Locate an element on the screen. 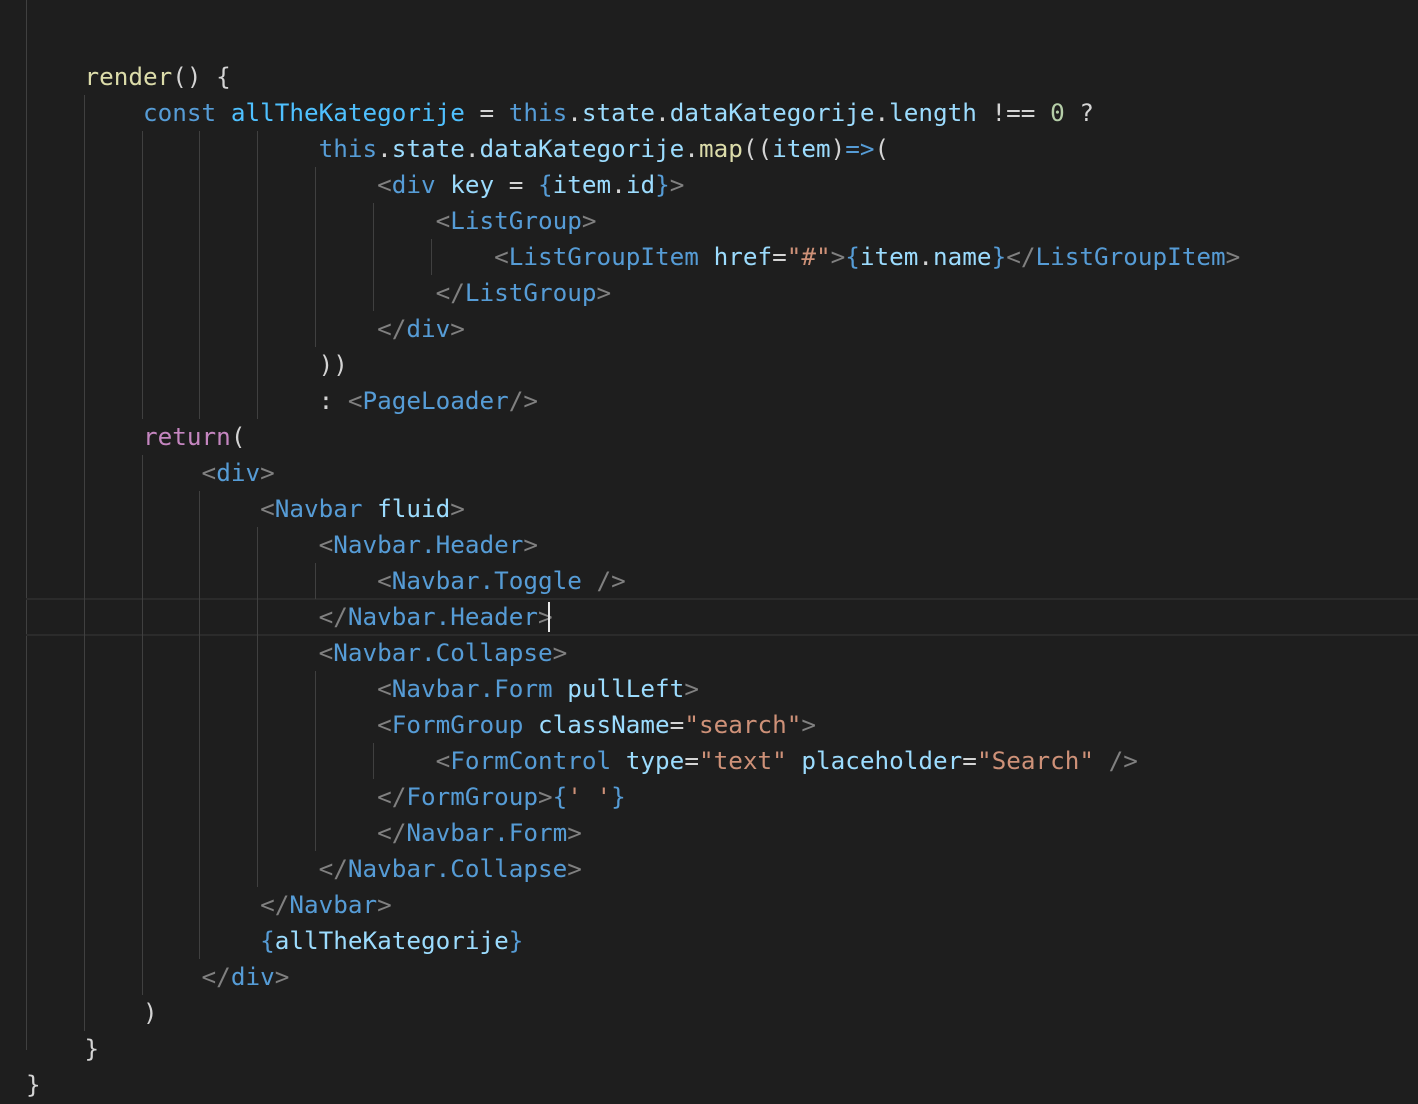 This screenshot has height=1104, width=1418. code-line: return( is located at coordinates (135, 437).